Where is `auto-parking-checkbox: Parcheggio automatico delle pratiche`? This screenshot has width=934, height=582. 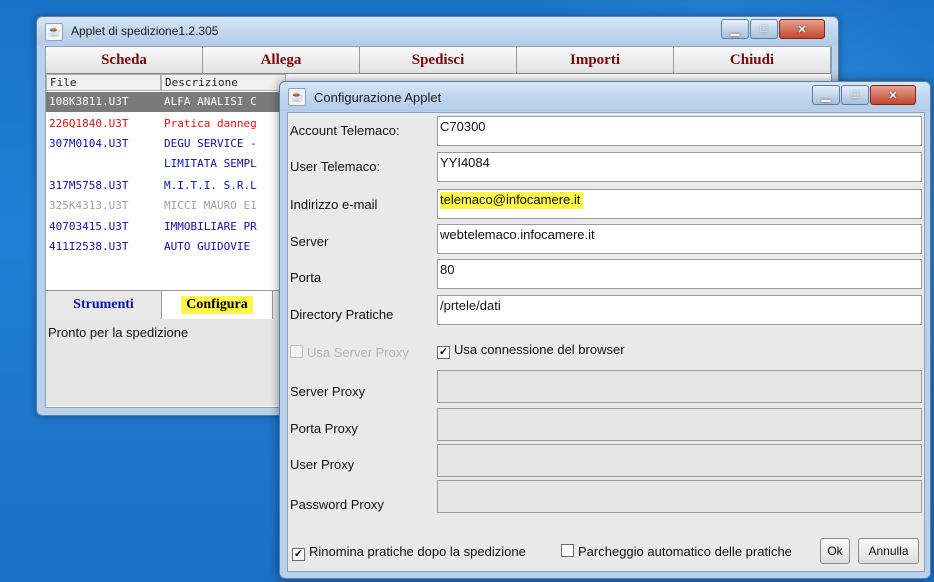
auto-parking-checkbox: Parcheggio automatico delle pratiche is located at coordinates (676, 551).